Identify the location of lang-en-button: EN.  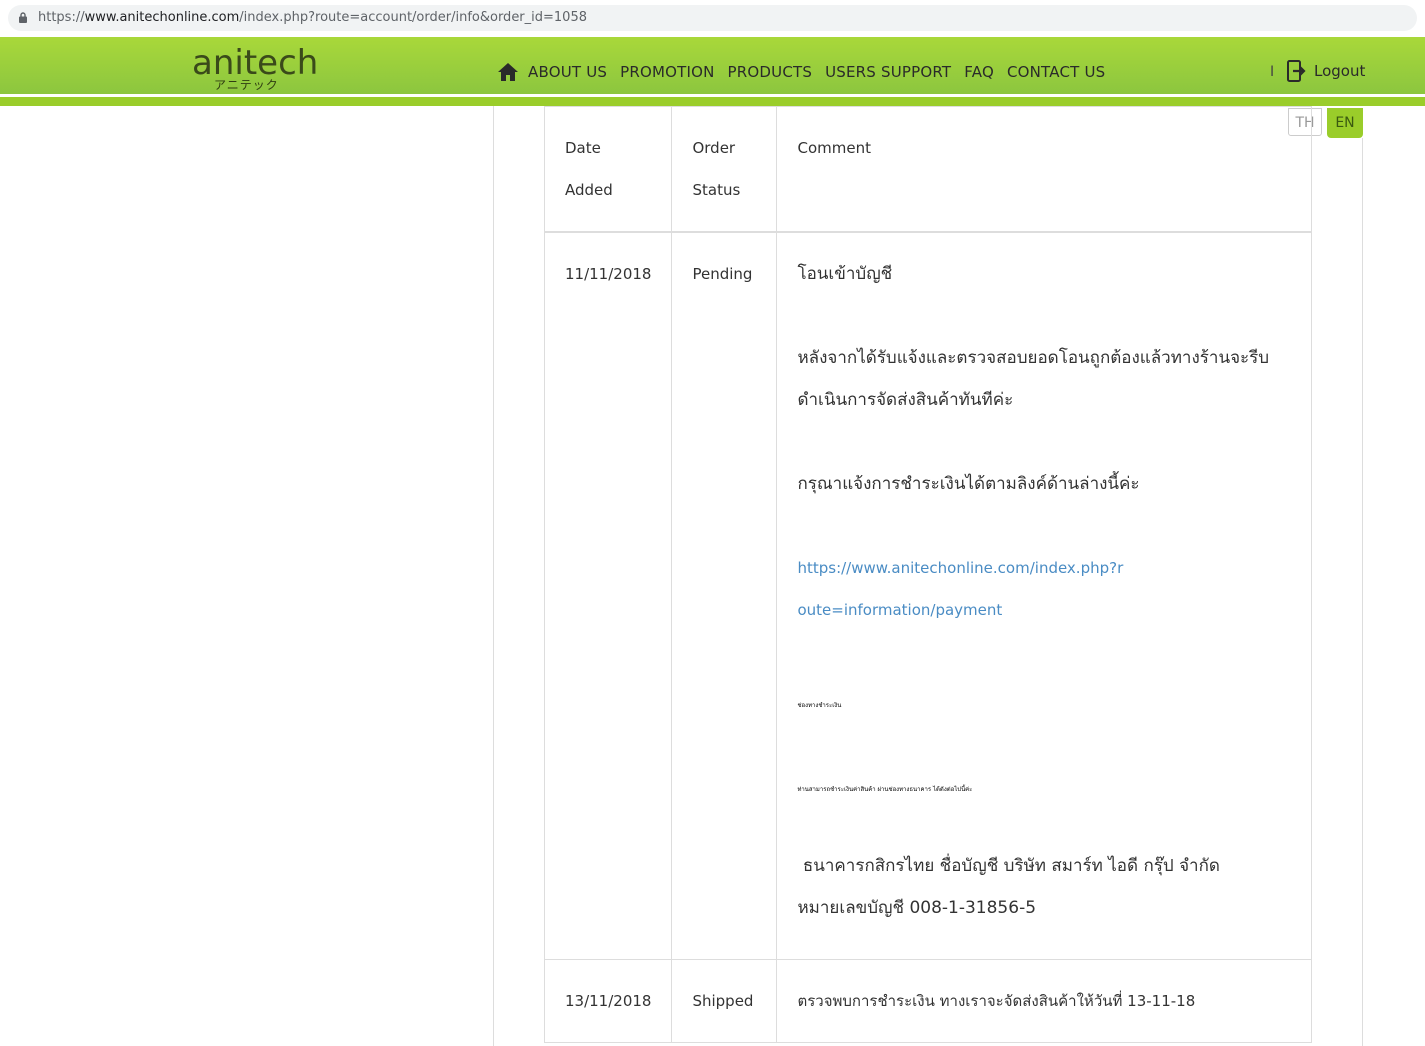
(1345, 123).